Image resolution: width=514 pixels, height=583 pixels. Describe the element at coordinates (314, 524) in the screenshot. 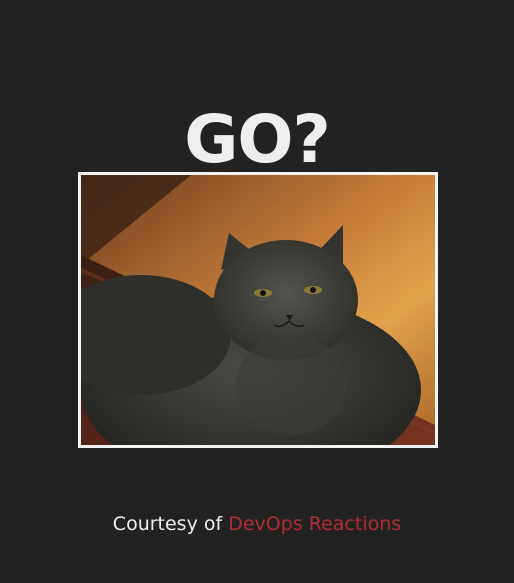

I see `devops-reactions-link: DevOps Reactions` at that location.